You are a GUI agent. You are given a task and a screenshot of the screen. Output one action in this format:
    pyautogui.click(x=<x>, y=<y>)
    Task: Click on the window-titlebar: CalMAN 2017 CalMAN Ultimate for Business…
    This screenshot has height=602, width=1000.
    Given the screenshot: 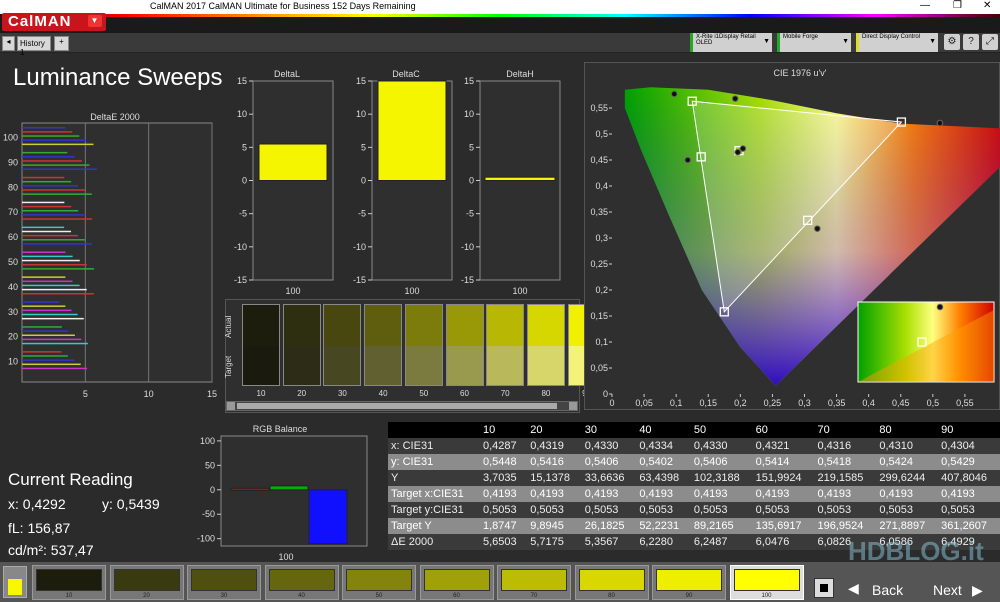 What is the action you would take?
    pyautogui.click(x=500, y=7)
    